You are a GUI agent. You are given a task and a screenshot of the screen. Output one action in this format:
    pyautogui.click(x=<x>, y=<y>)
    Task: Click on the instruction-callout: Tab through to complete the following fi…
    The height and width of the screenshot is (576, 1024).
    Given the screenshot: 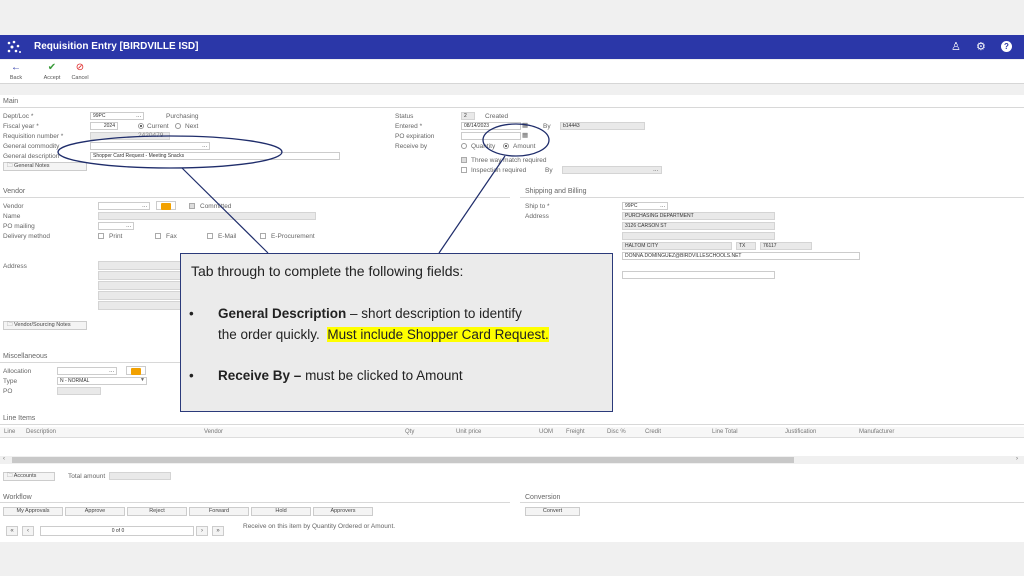 What is the action you would take?
    pyautogui.click(x=396, y=332)
    